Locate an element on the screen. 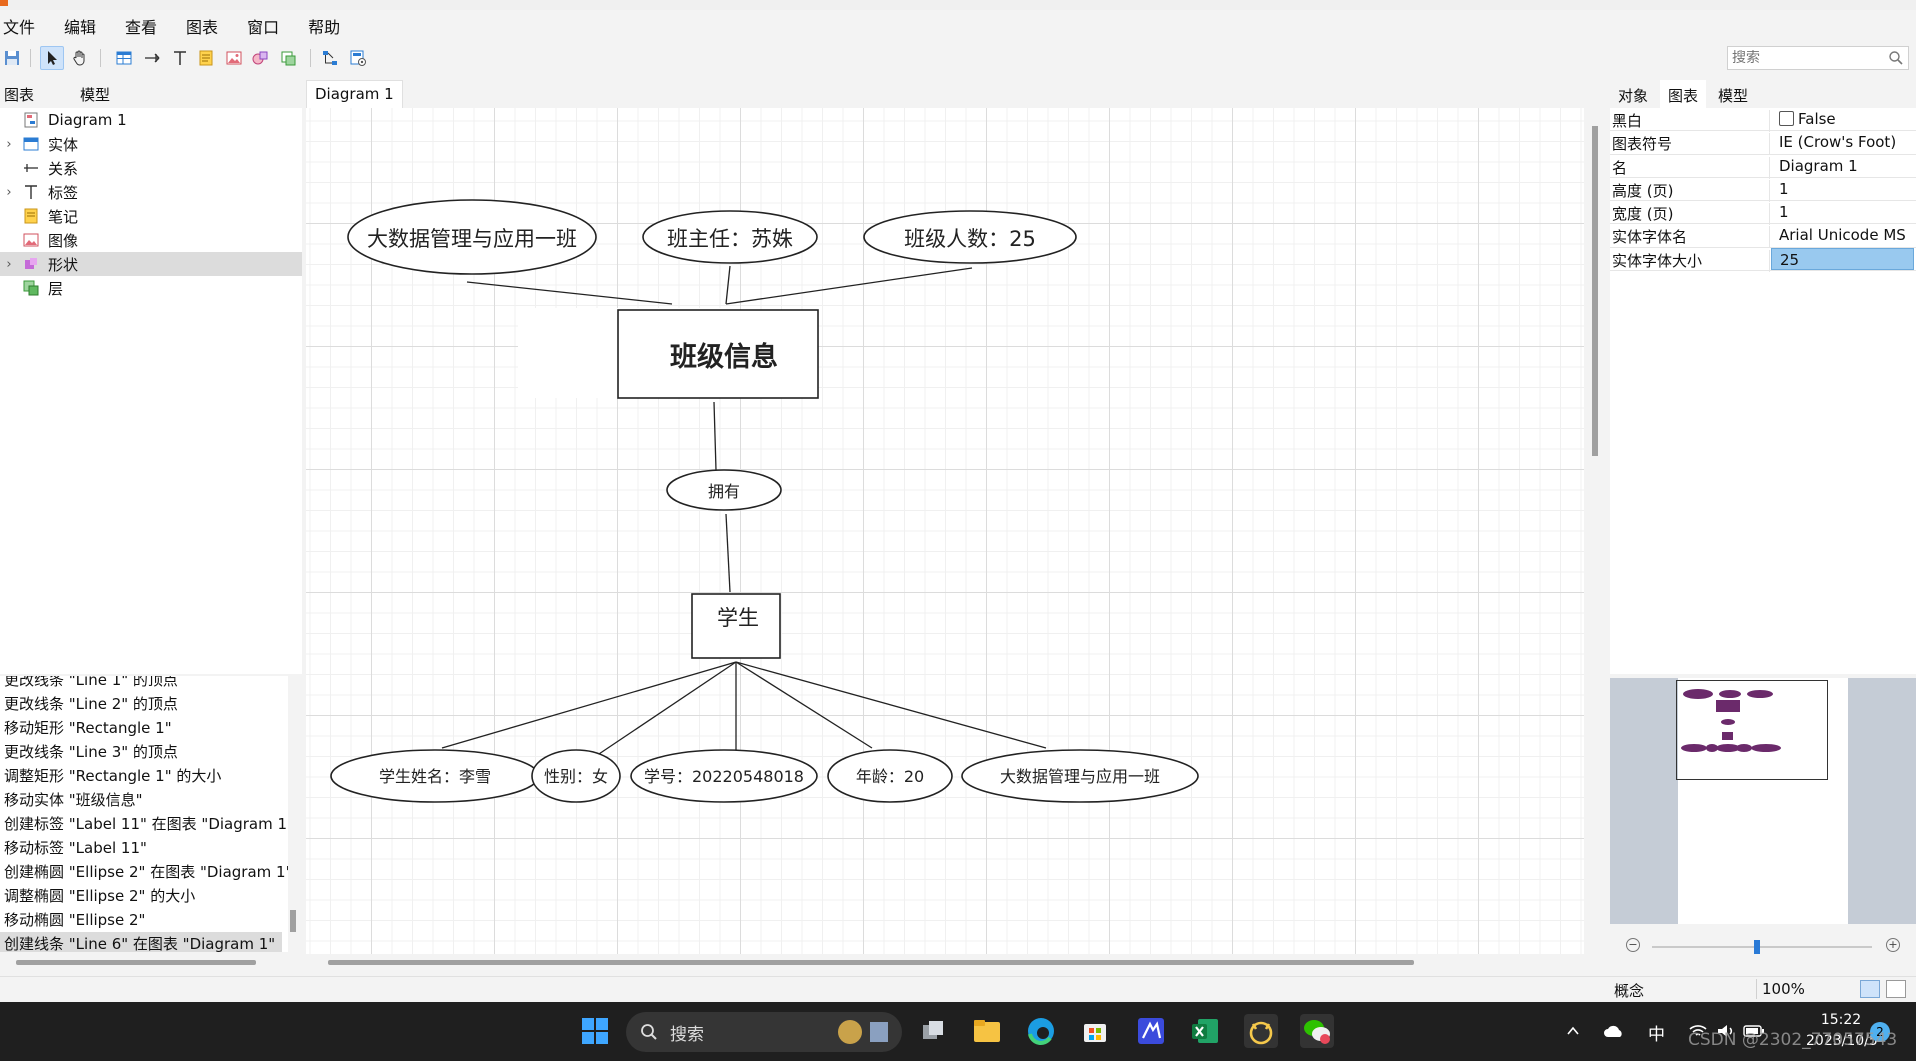  hand-tool-button is located at coordinates (80, 58).